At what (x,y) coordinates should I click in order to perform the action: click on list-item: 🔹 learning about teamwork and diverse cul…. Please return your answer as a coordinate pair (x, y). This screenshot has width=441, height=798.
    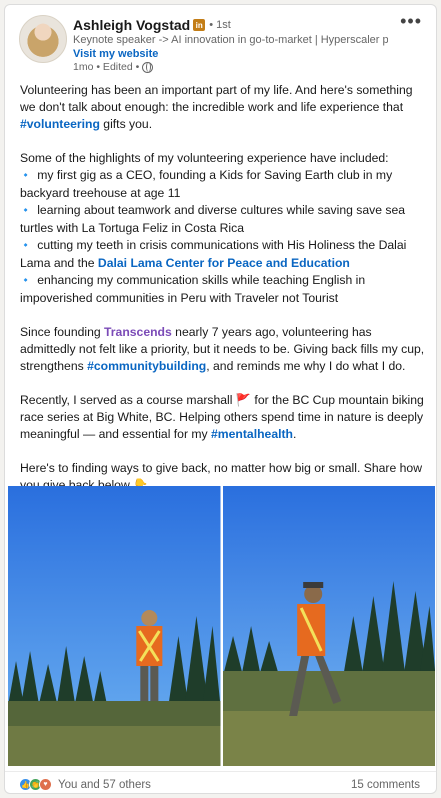
    Looking at the image, I should click on (222, 219).